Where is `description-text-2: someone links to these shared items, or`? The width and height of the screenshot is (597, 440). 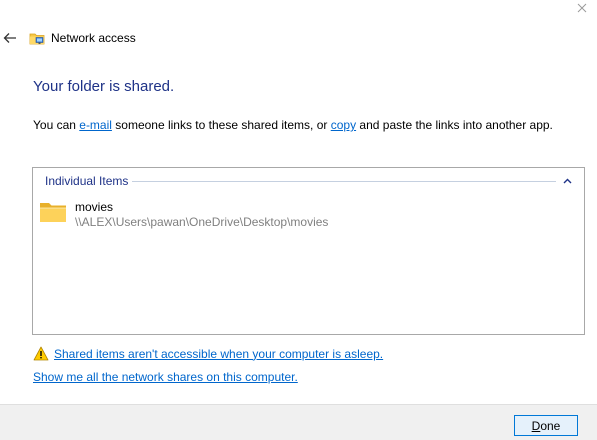
description-text-2: someone links to these shared items, or is located at coordinates (221, 125).